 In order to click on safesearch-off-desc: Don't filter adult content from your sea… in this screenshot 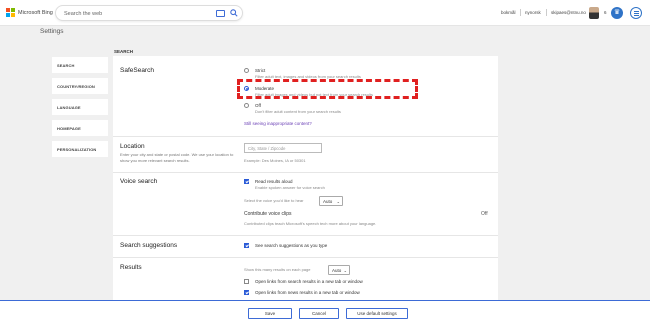, I will do `click(298, 111)`.